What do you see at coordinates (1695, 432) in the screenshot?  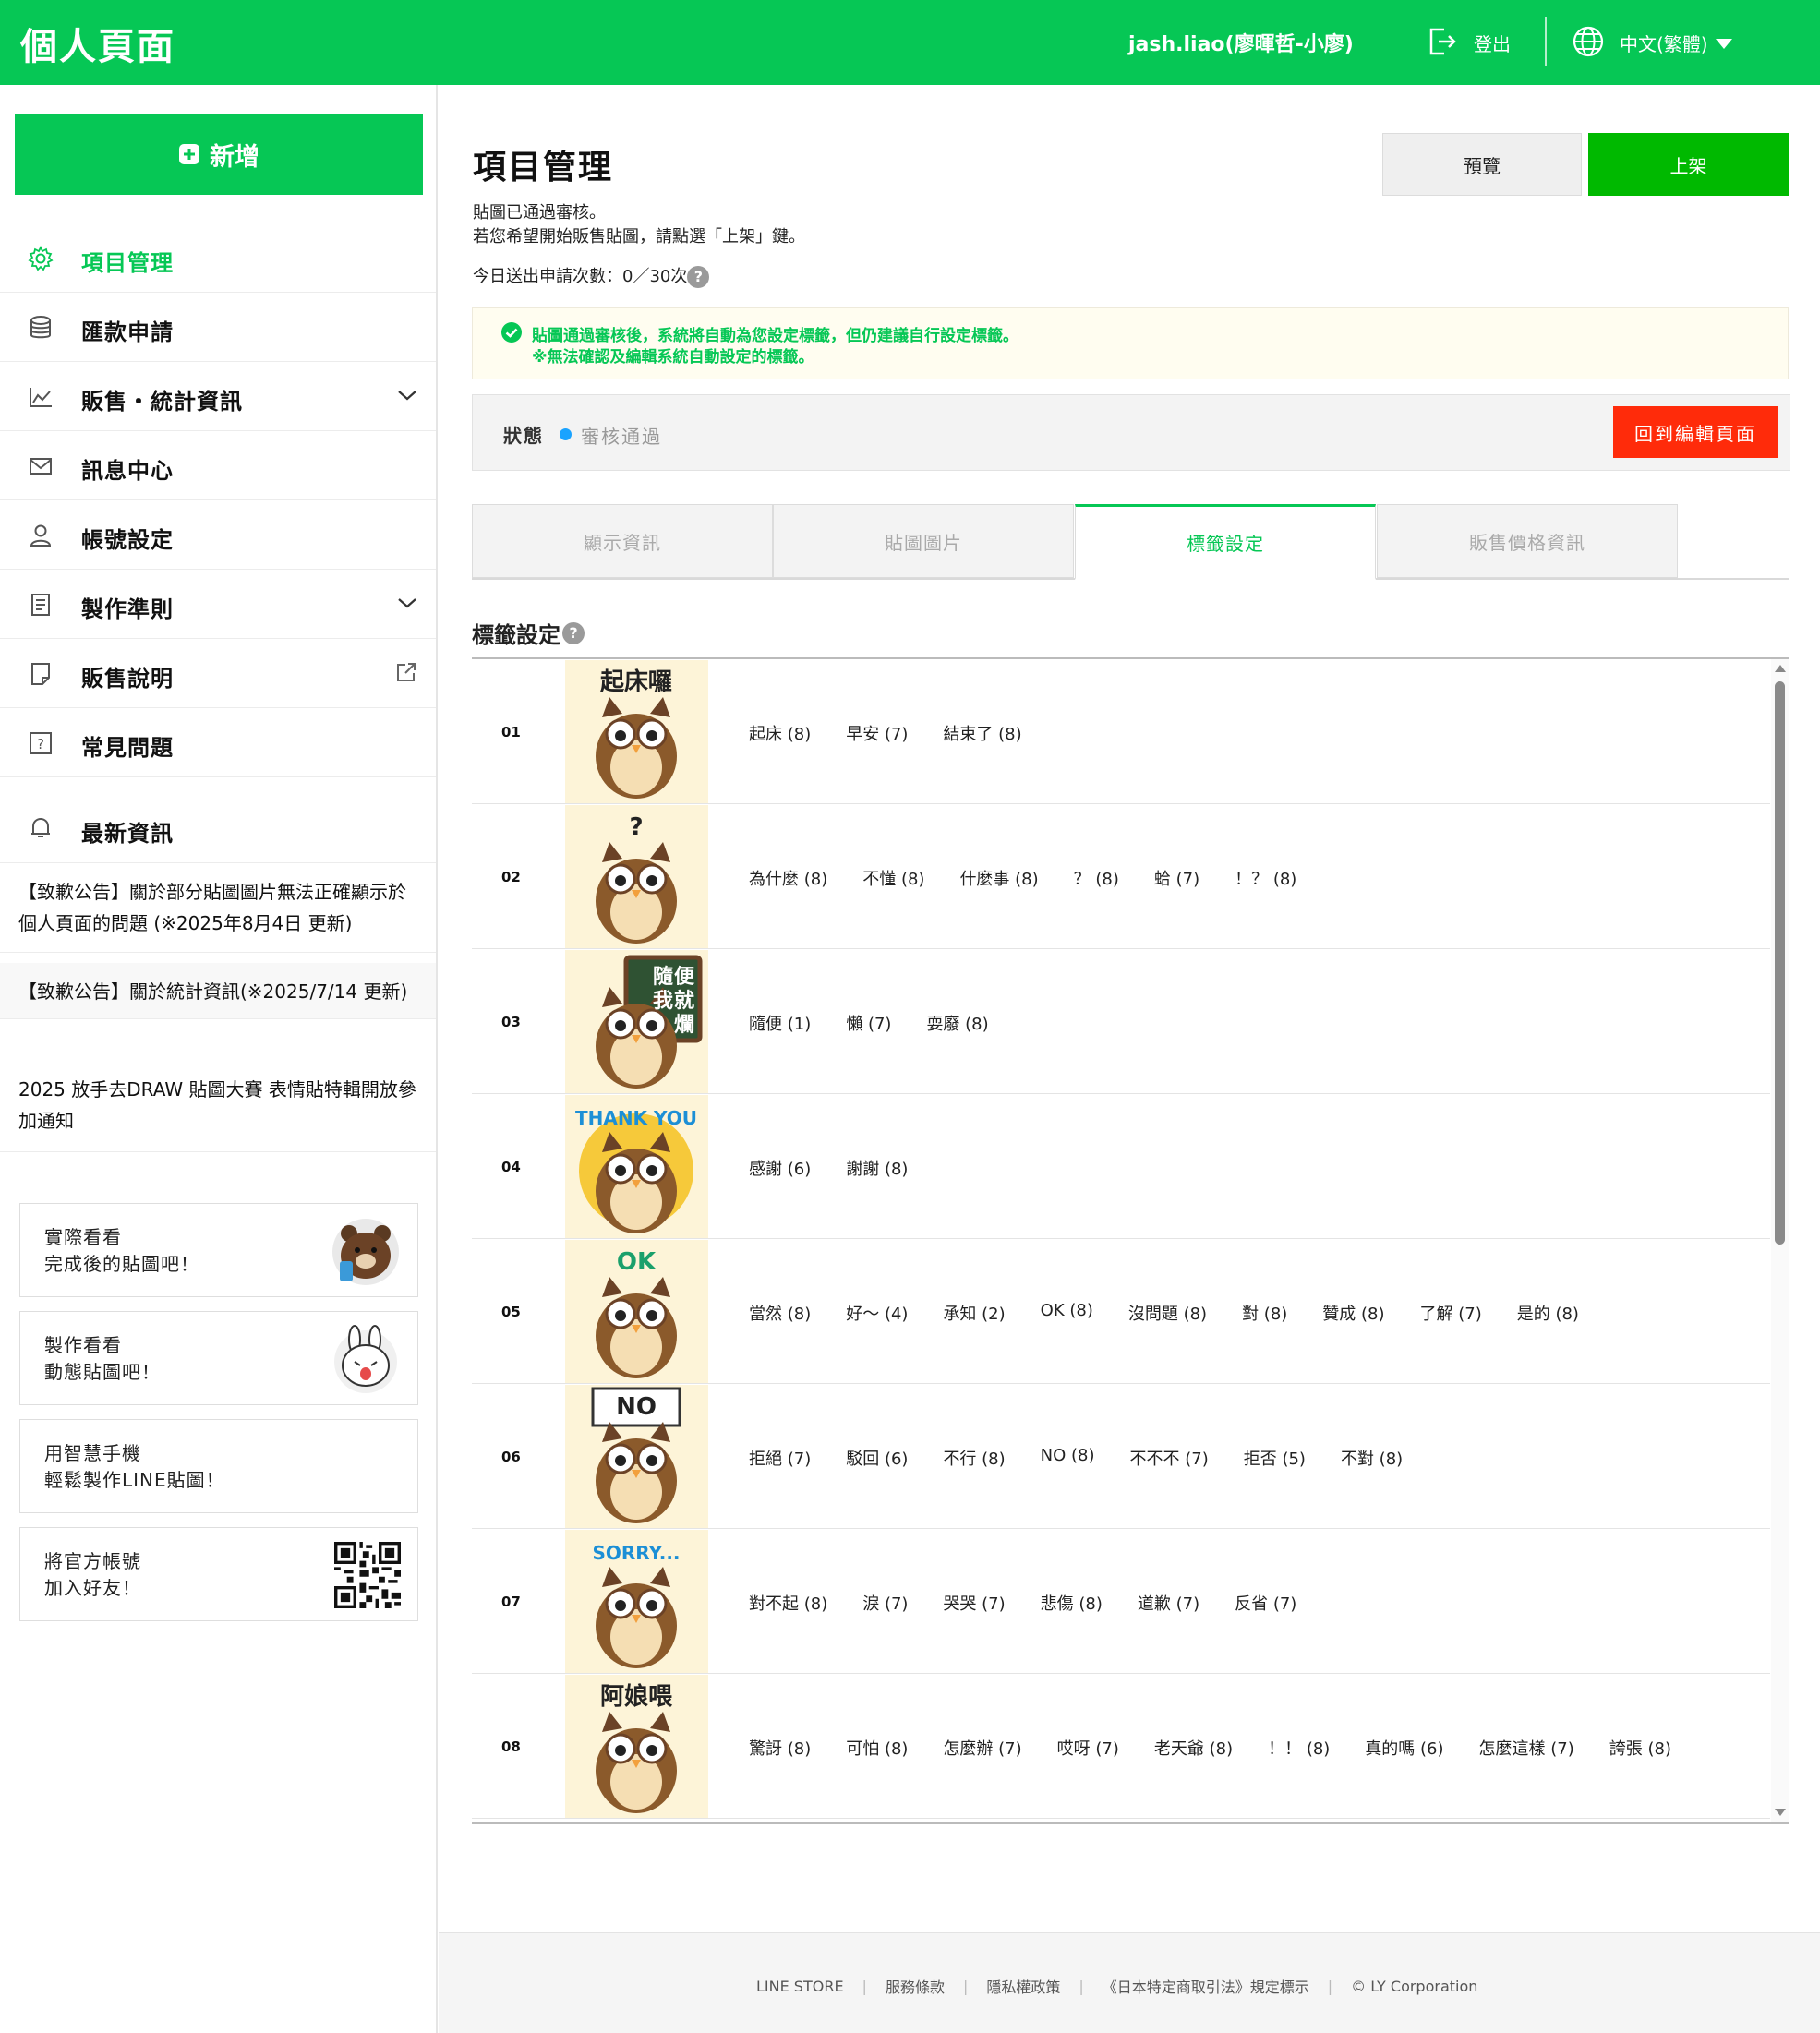 I see `back-to-edit-button: 回到編輯頁面` at bounding box center [1695, 432].